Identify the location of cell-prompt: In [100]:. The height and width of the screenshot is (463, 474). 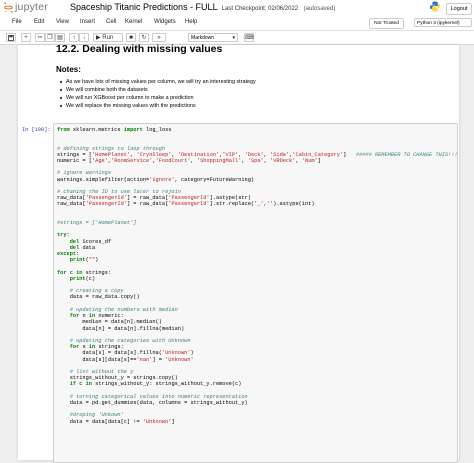
(36, 130).